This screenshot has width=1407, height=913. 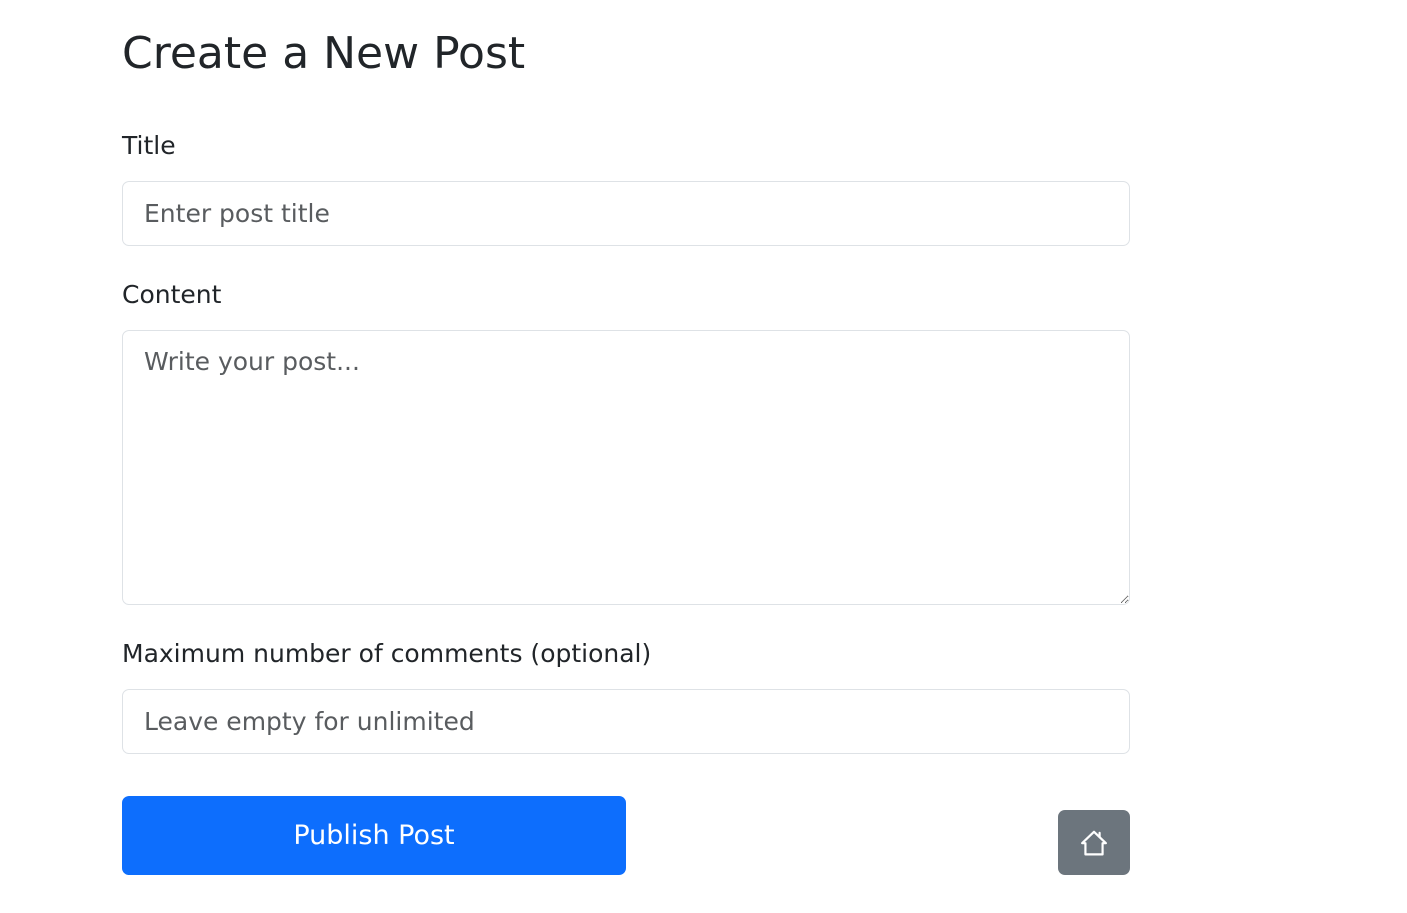 I want to click on home-button, so click(x=1094, y=842).